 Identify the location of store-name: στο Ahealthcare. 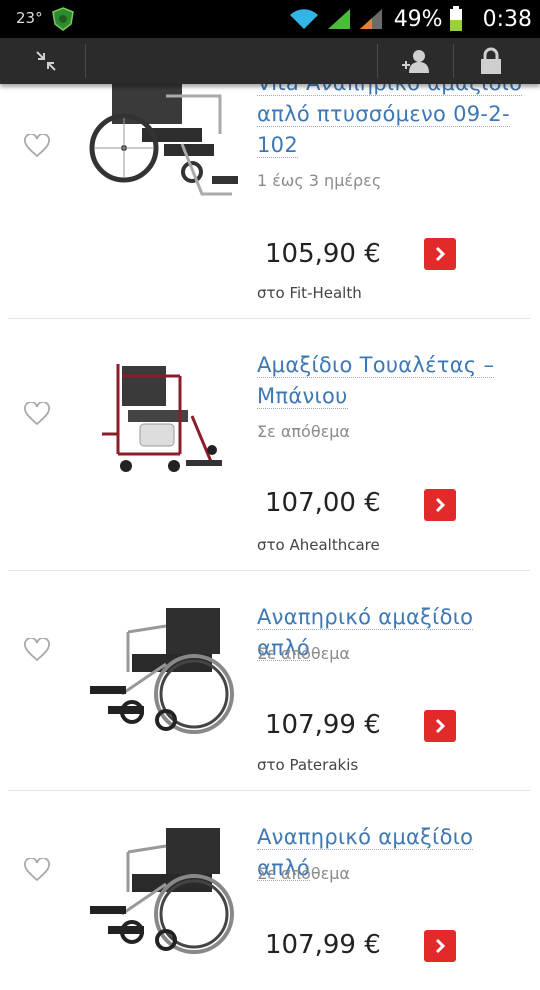
(318, 545).